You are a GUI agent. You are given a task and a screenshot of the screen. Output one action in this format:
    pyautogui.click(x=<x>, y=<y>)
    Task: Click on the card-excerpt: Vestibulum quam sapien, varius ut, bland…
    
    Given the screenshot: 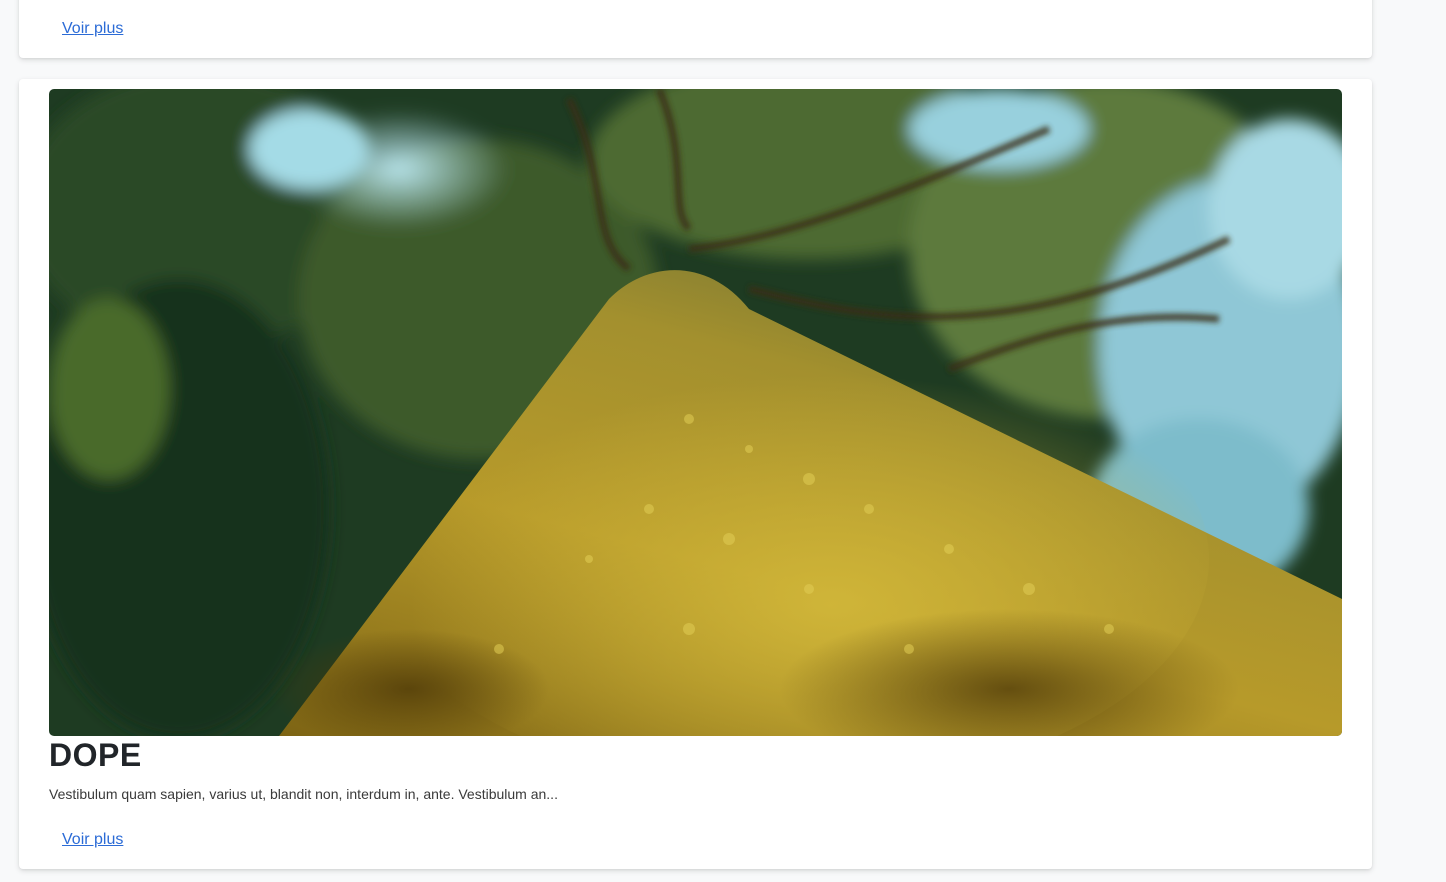 What is the action you would take?
    pyautogui.click(x=303, y=794)
    